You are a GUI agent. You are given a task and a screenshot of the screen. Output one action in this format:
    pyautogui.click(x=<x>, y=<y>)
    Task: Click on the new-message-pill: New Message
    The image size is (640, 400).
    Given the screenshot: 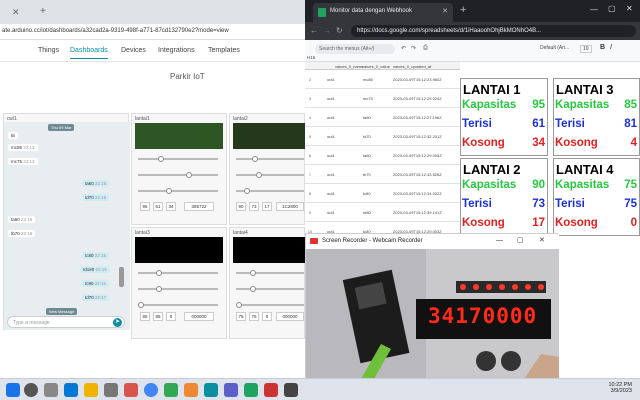 What is the action you would take?
    pyautogui.click(x=62, y=311)
    